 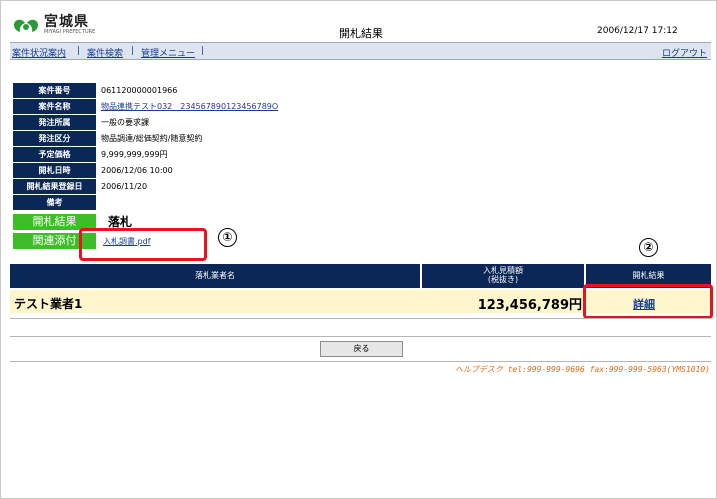 I want to click on header-opening-result-label: 開札結果, so click(x=648, y=275).